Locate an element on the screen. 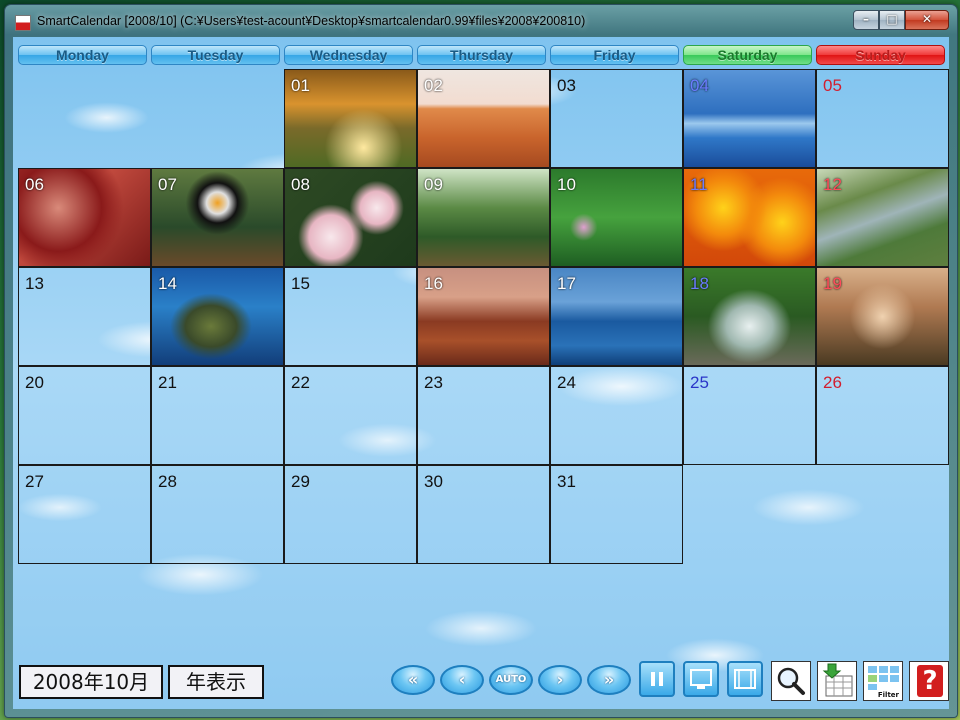 The height and width of the screenshot is (720, 960). weekday-header-tuesday: Tuesday is located at coordinates (215, 55).